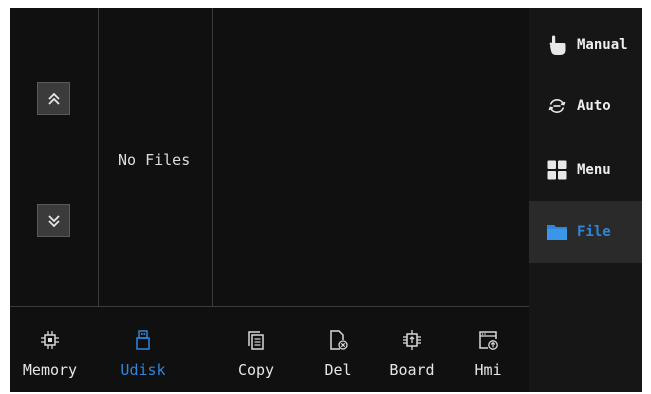 This screenshot has height=394, width=651. Describe the element at coordinates (338, 370) in the screenshot. I see `delete-label: Del` at that location.